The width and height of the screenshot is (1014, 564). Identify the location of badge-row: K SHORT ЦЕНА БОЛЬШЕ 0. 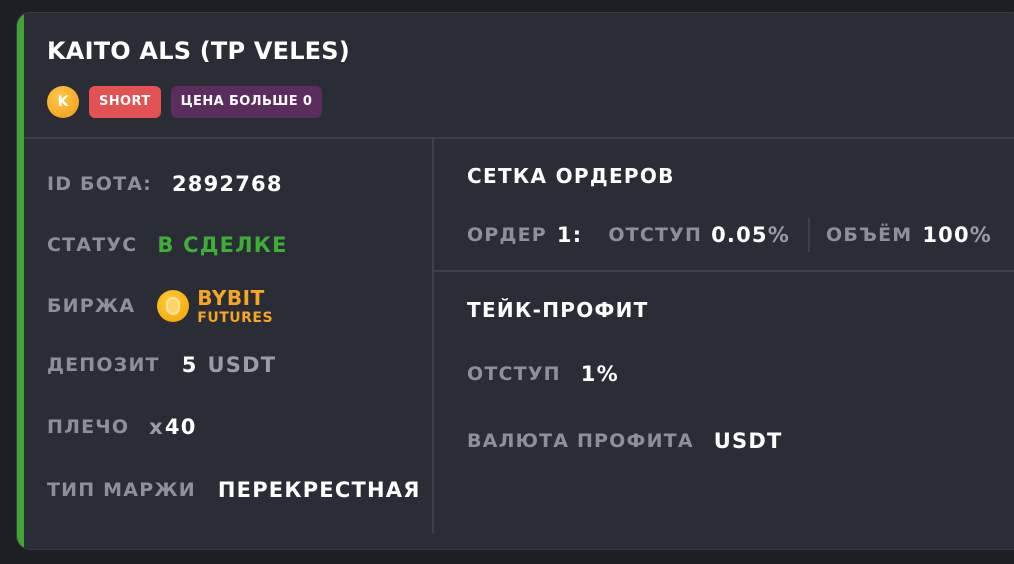
(198, 102).